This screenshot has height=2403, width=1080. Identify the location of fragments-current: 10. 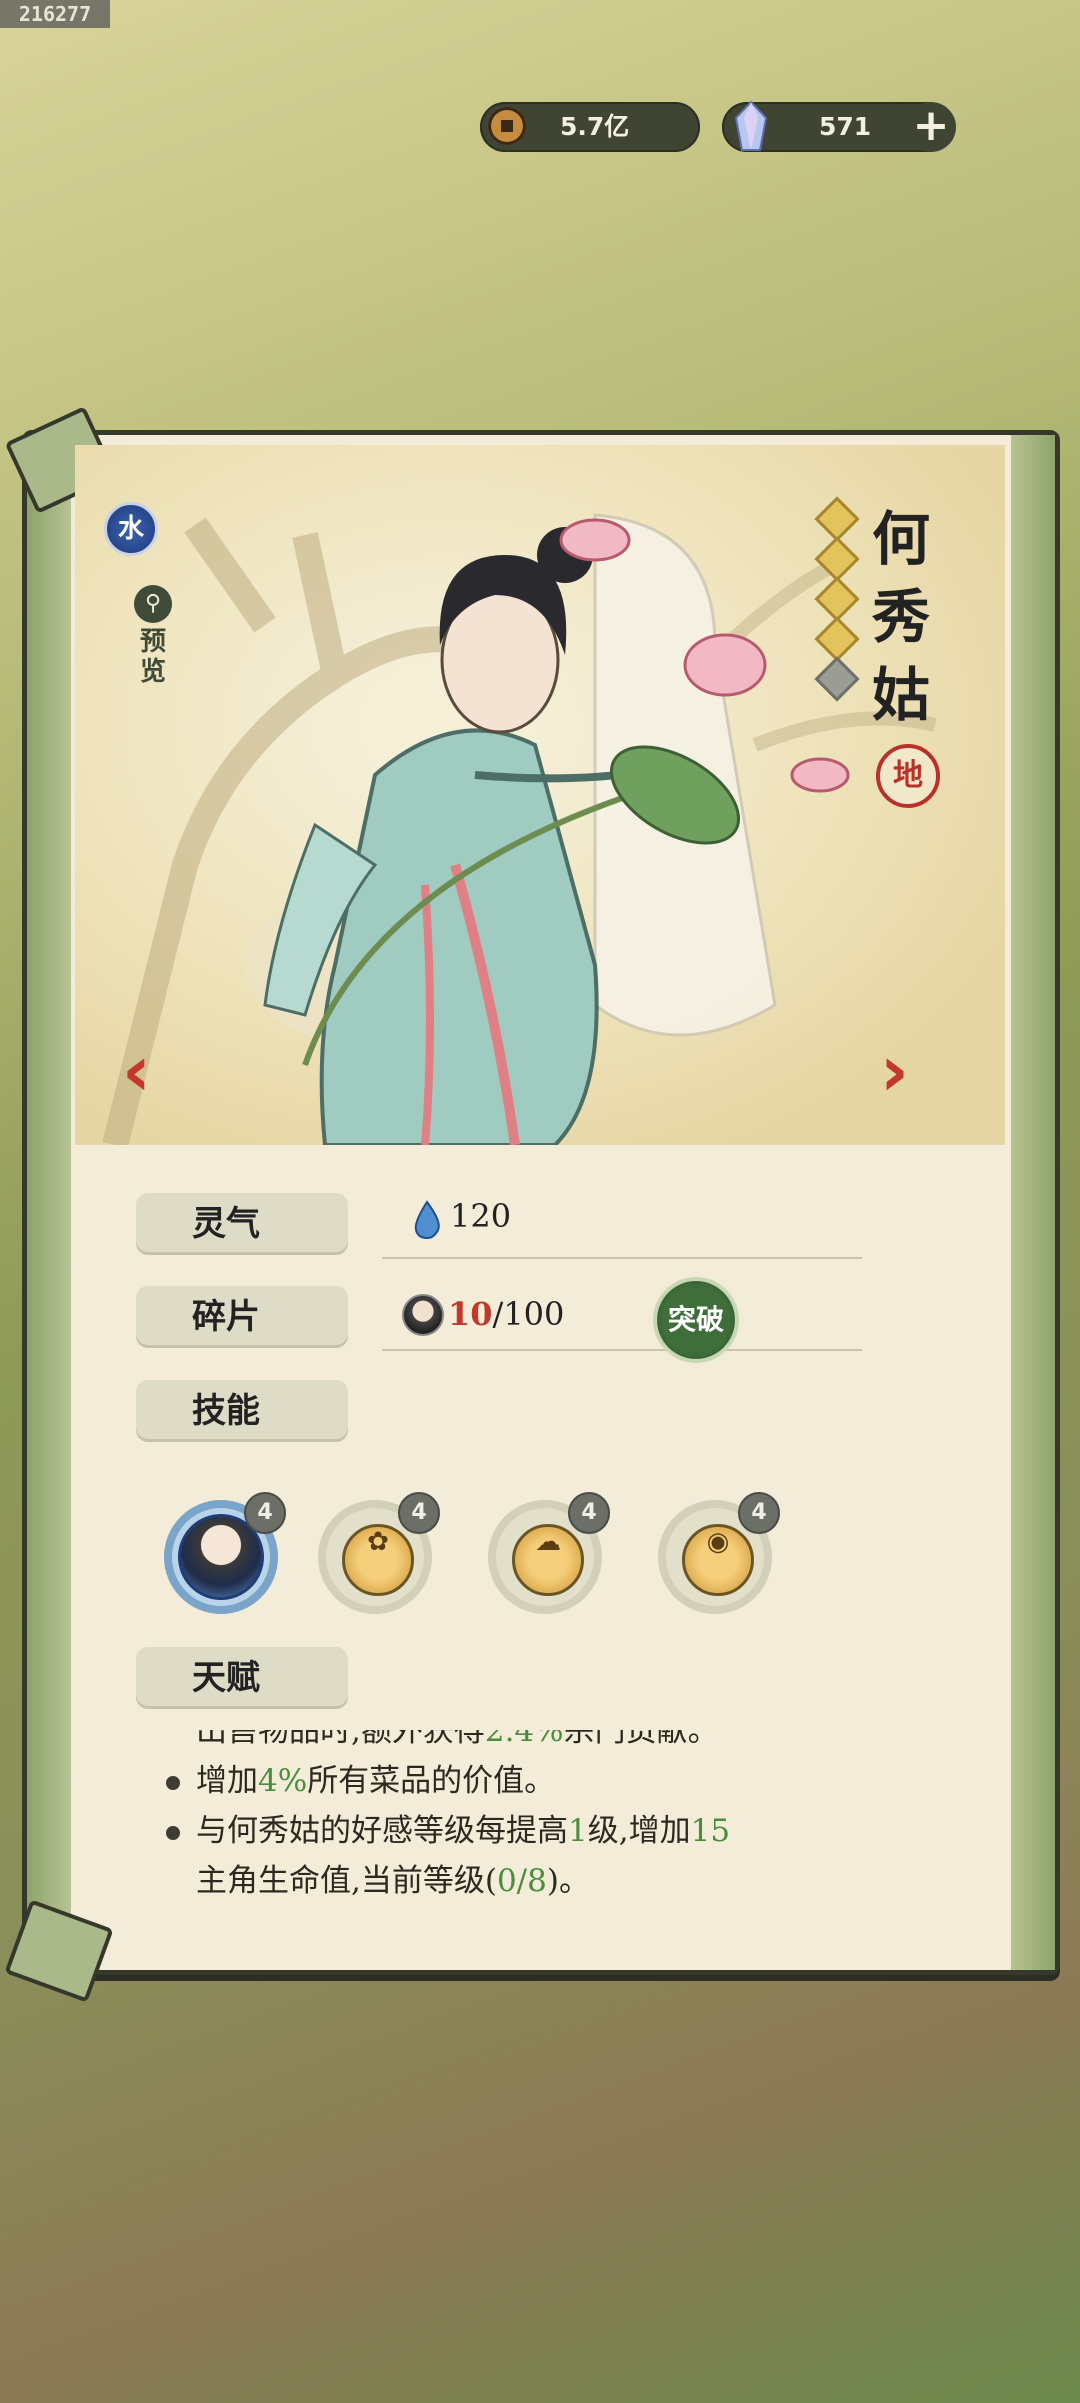
(470, 1314).